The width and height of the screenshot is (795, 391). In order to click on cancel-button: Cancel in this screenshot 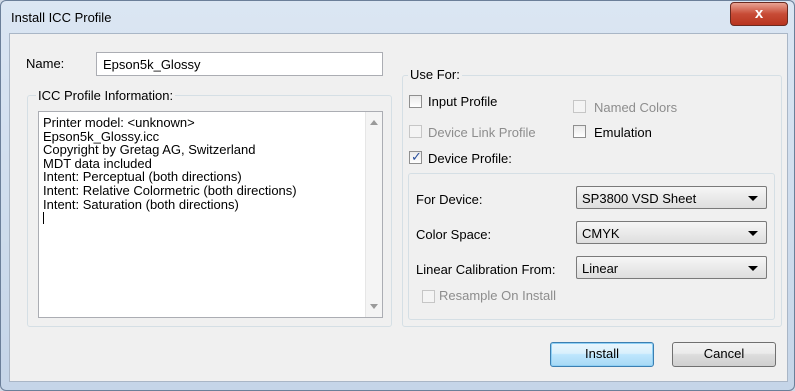, I will do `click(724, 354)`.